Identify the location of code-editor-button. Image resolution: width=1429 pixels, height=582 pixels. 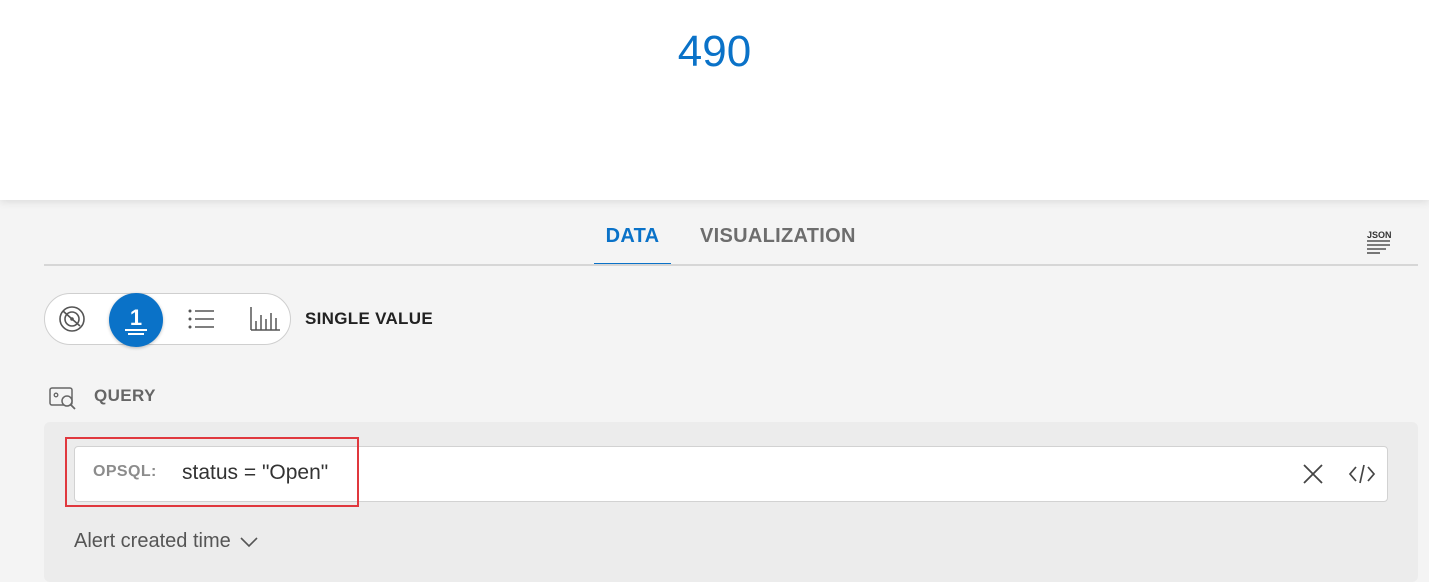
(1362, 474).